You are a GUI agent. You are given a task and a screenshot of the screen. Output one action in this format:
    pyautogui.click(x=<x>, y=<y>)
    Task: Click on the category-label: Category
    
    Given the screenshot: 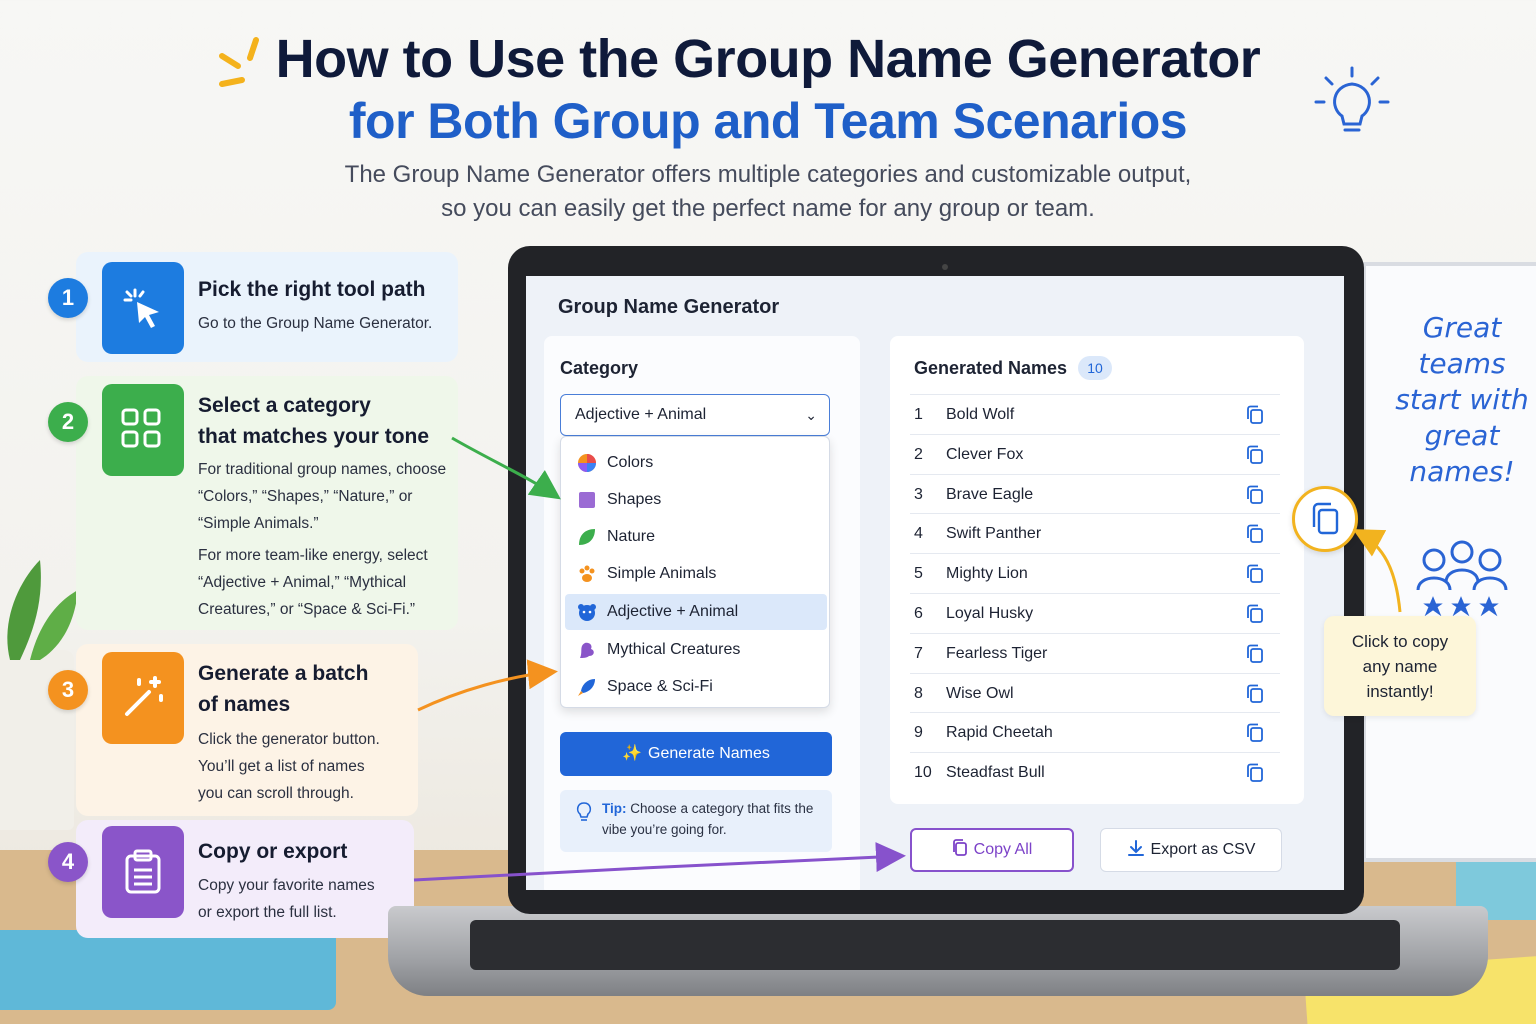 What is the action you would take?
    pyautogui.click(x=599, y=368)
    